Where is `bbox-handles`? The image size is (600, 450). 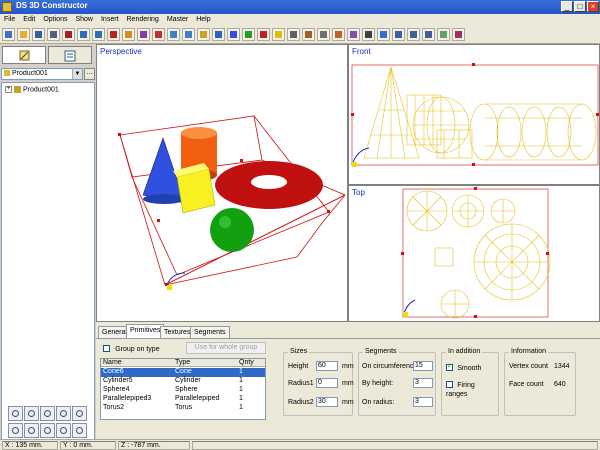 bbox-handles is located at coordinates (224, 209).